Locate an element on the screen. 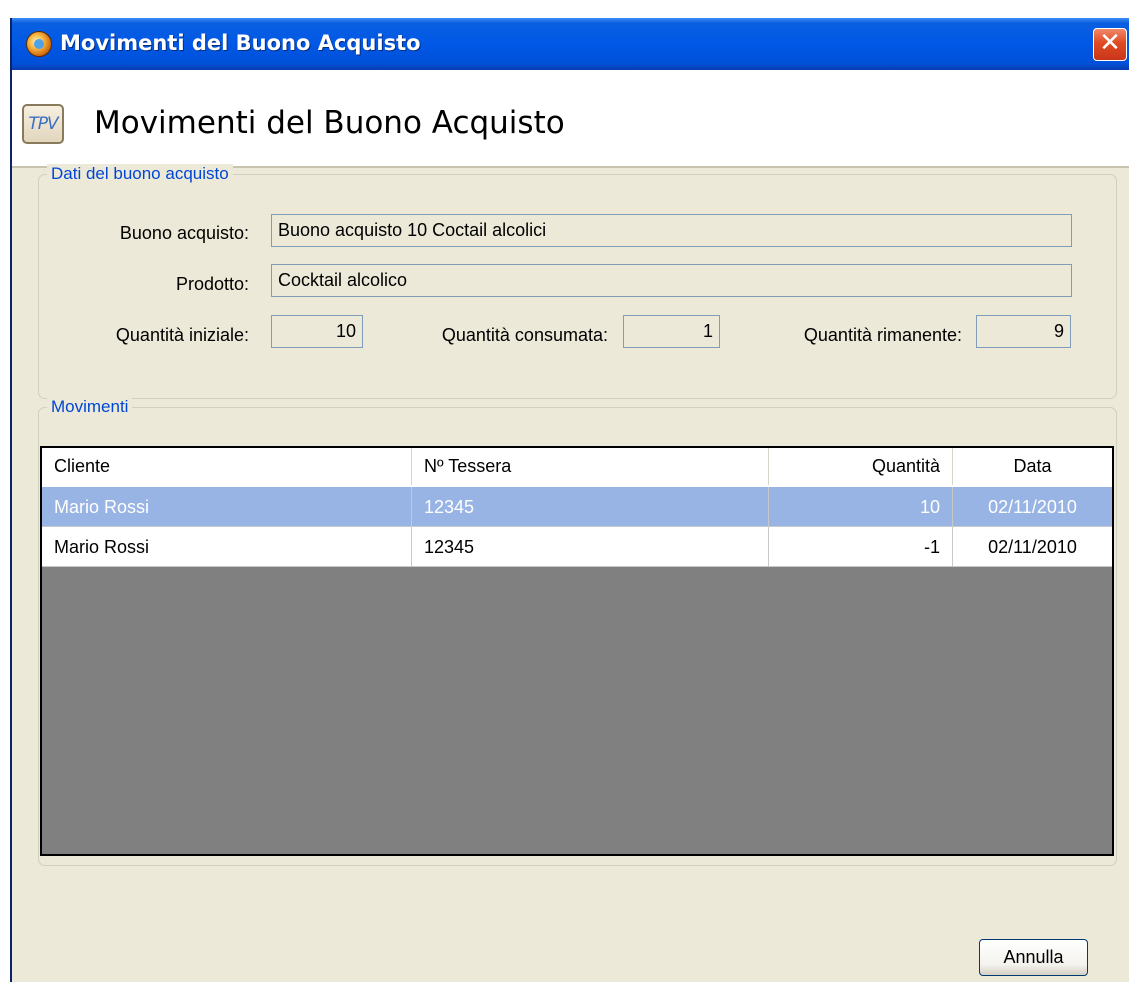  table-row: Mario Rossi 12345 10 02/11/2010 is located at coordinates (577, 507).